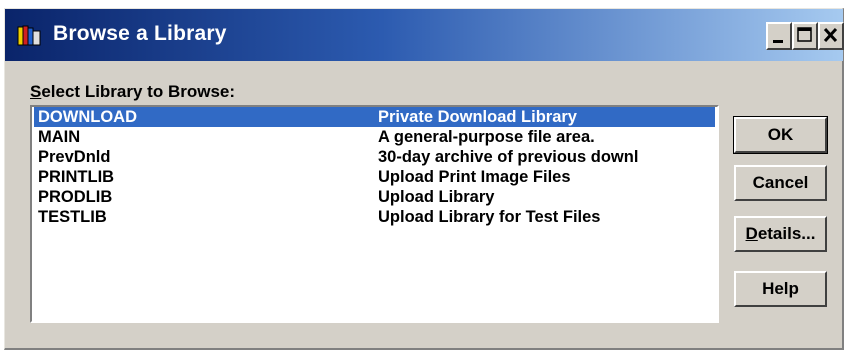  Describe the element at coordinates (374, 117) in the screenshot. I see `library-row: DOWNLOAD Private Download Library` at that location.